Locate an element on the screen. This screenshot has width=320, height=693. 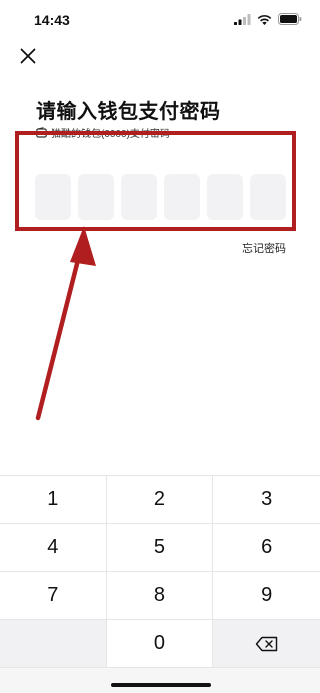
backspace-icon is located at coordinates (266, 643).